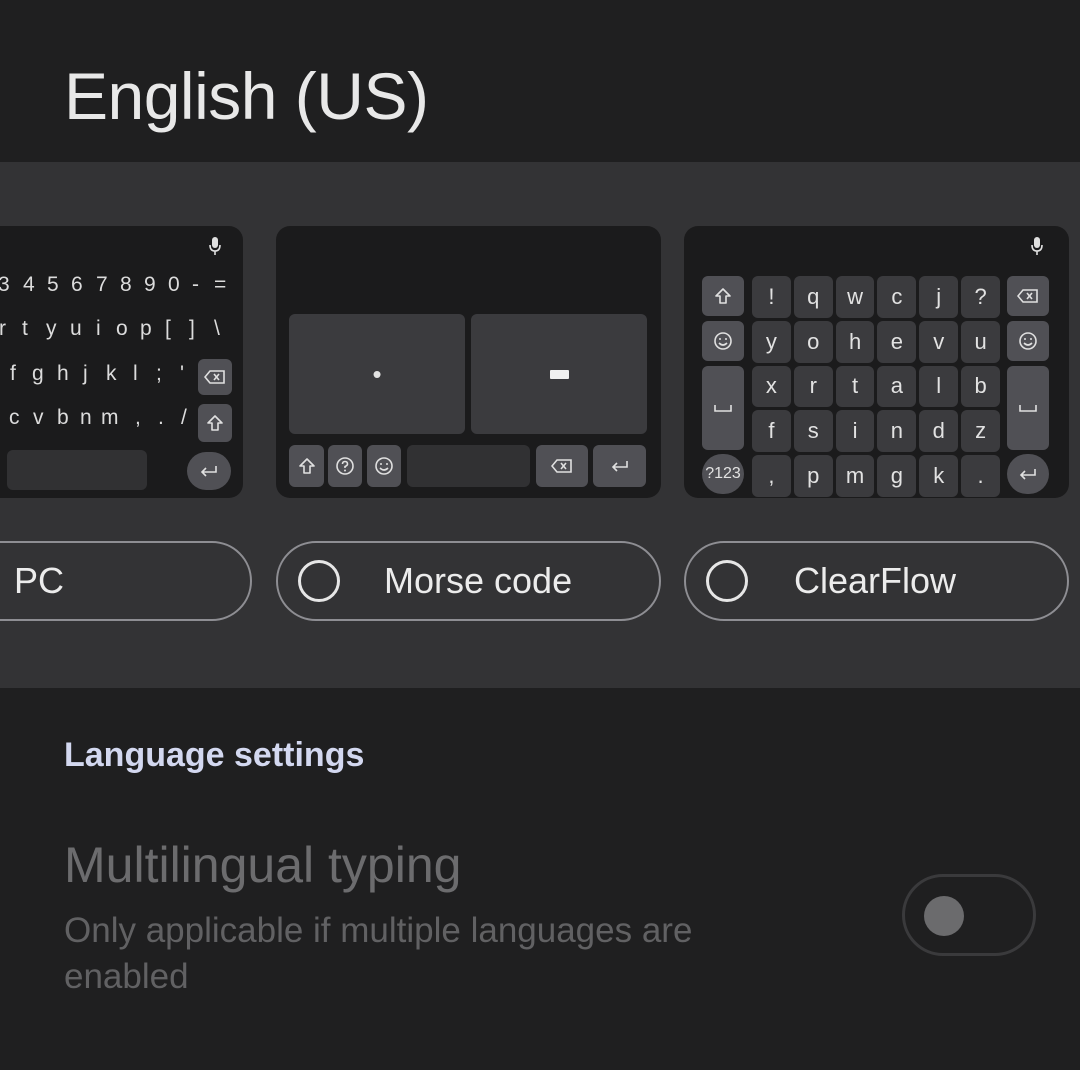 This screenshot has height=1070, width=1080. I want to click on layout-option-label: Morse code, so click(478, 580).